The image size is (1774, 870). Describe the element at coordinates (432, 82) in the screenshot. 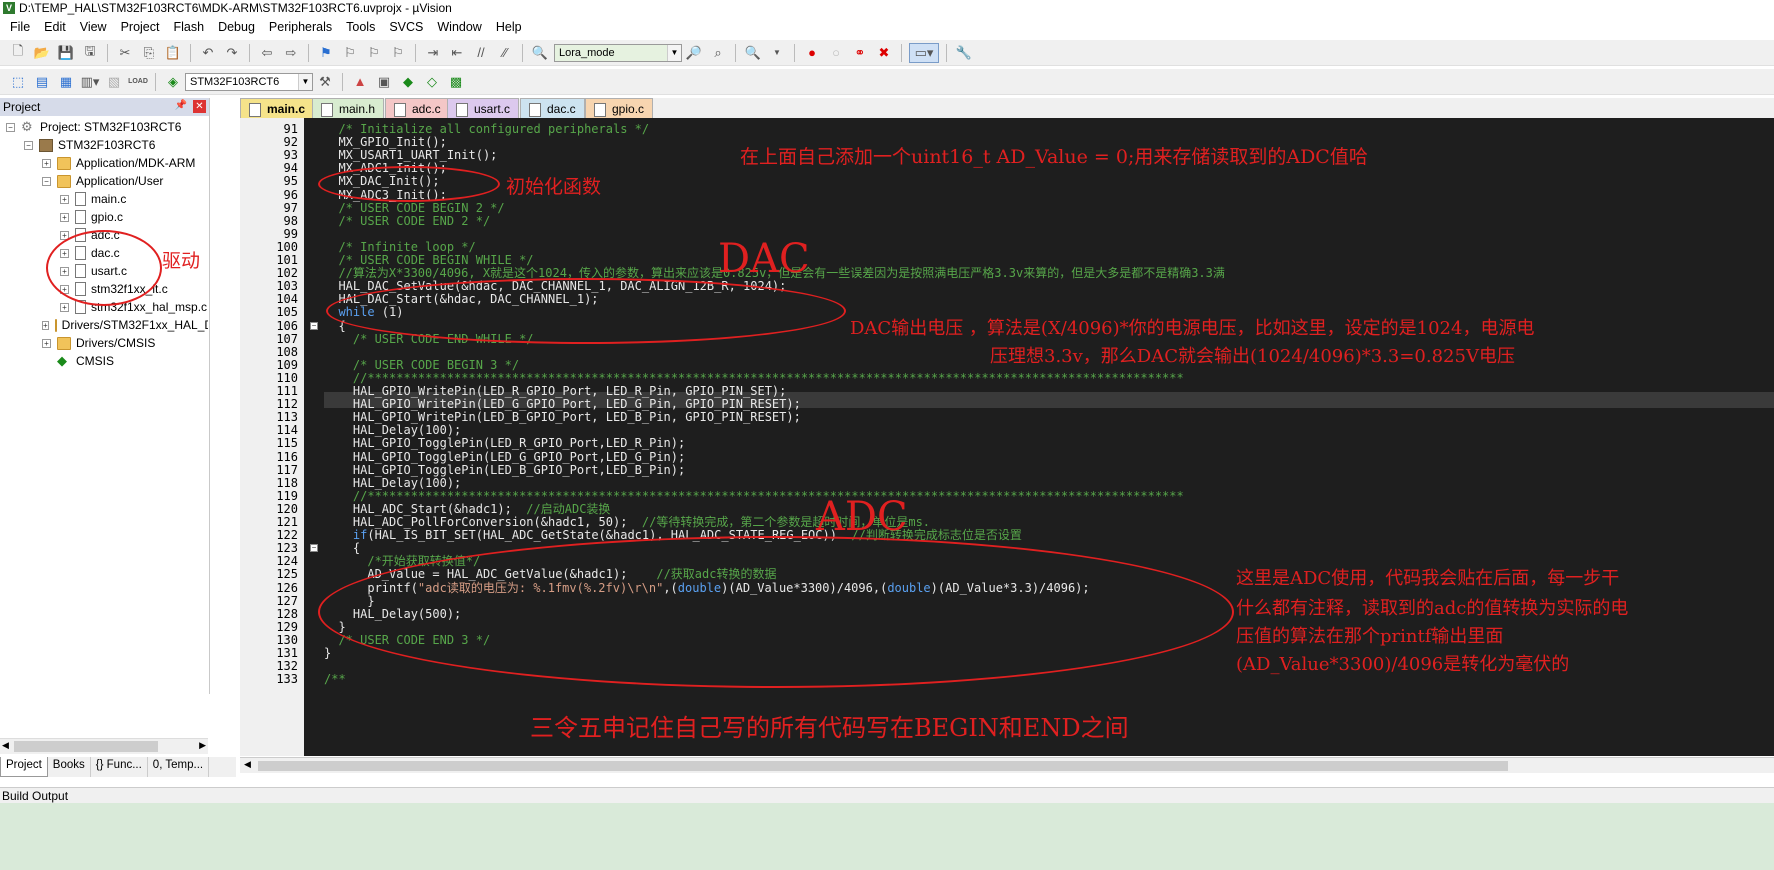

I see `pack-installer-icon: ◇` at that location.